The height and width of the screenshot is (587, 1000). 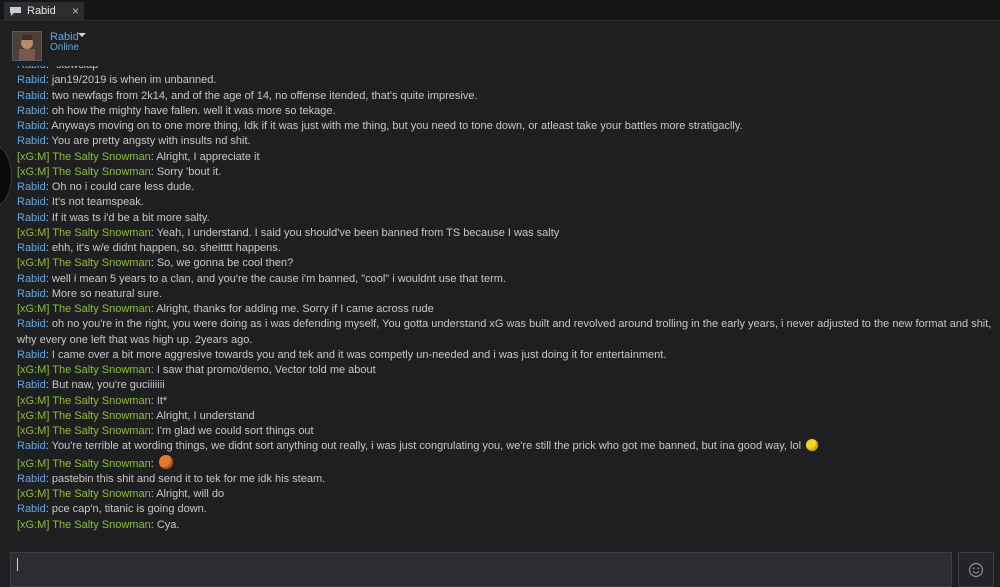 I want to click on chat-input, so click(x=481, y=569).